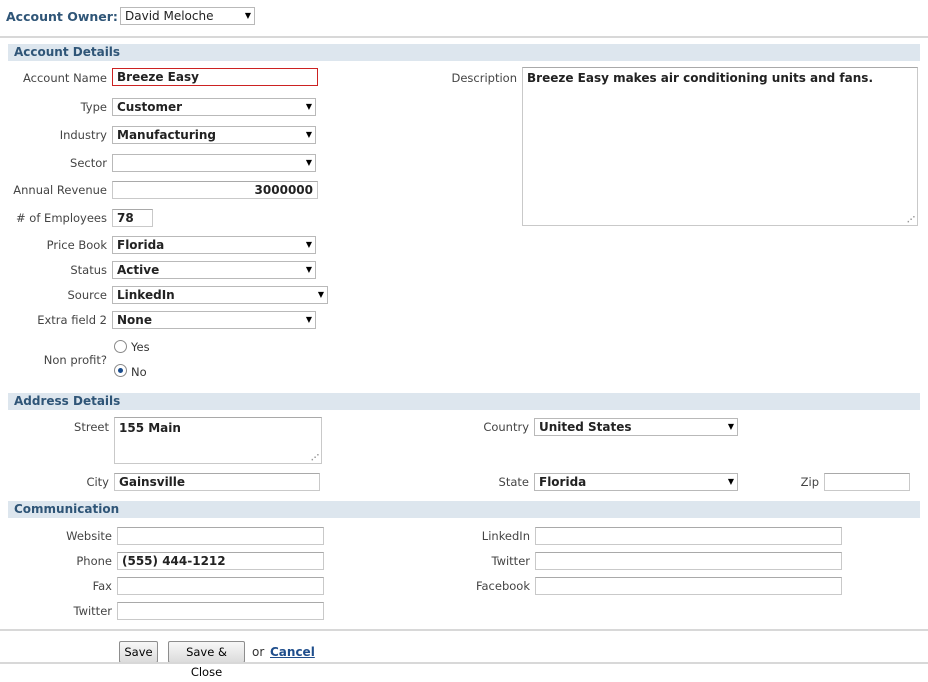  Describe the element at coordinates (688, 536) in the screenshot. I see `linkedin-input` at that location.